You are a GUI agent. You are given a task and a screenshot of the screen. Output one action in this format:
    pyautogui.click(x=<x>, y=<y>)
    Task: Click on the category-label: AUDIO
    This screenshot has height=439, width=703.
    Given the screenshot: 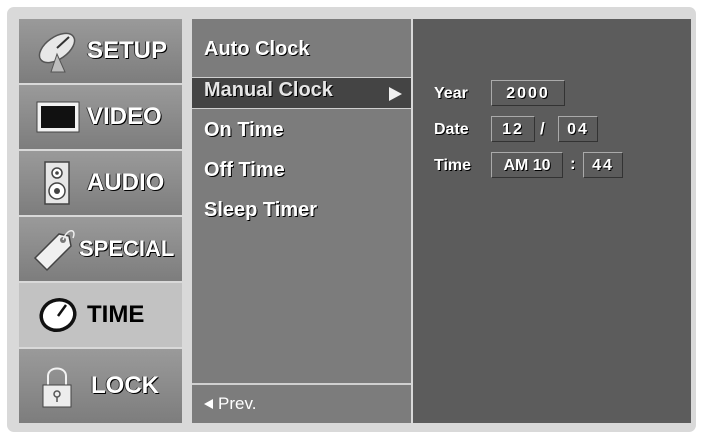 What is the action you would take?
    pyautogui.click(x=126, y=182)
    